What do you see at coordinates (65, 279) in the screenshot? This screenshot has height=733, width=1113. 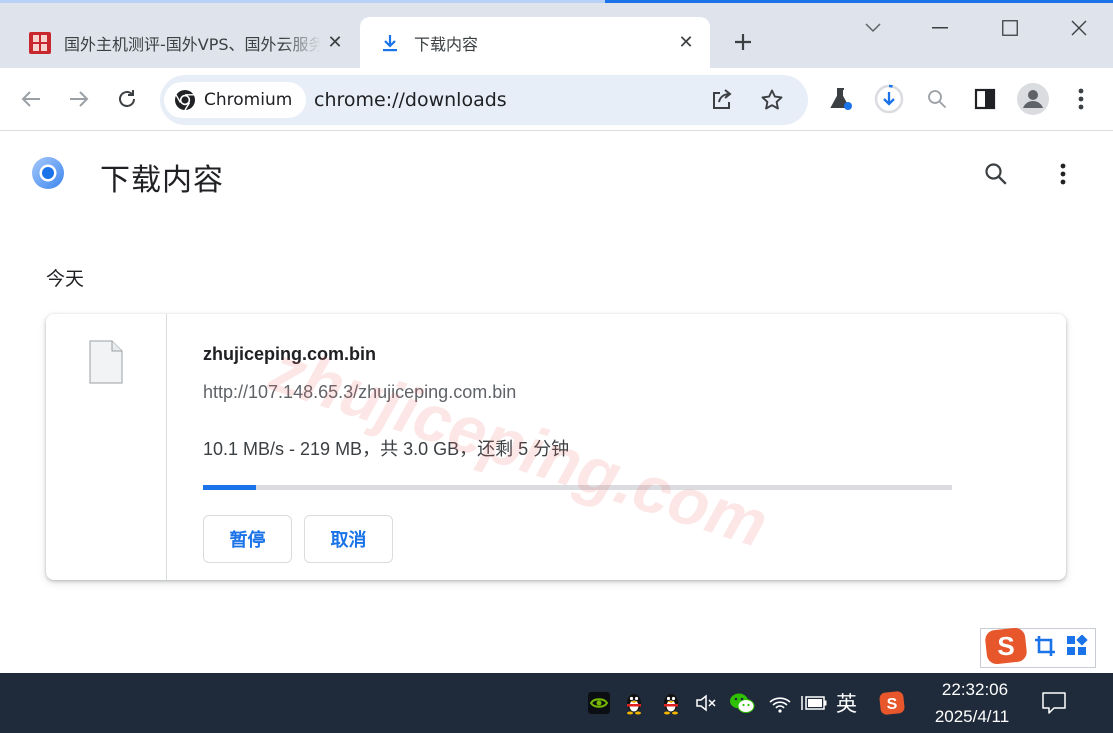 I see `date-section-heading: 今天` at bounding box center [65, 279].